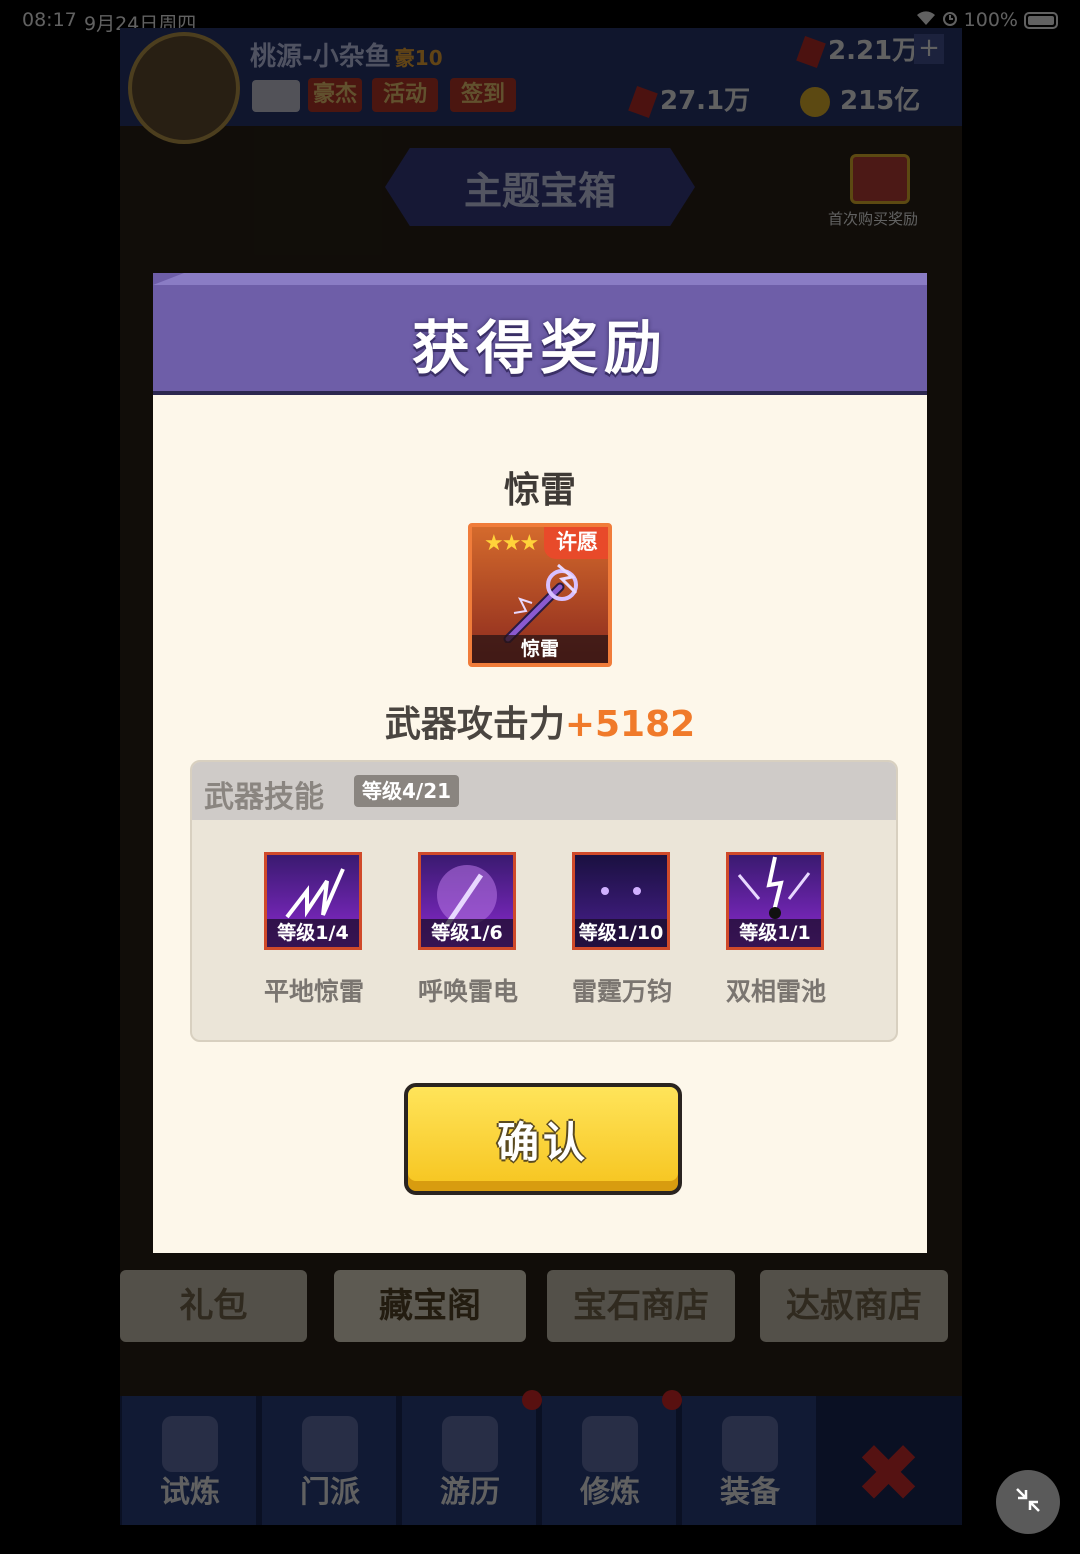 Image resolution: width=1080 pixels, height=1554 pixels. Describe the element at coordinates (888, 1474) in the screenshot. I see `close-icon: ✖` at that location.